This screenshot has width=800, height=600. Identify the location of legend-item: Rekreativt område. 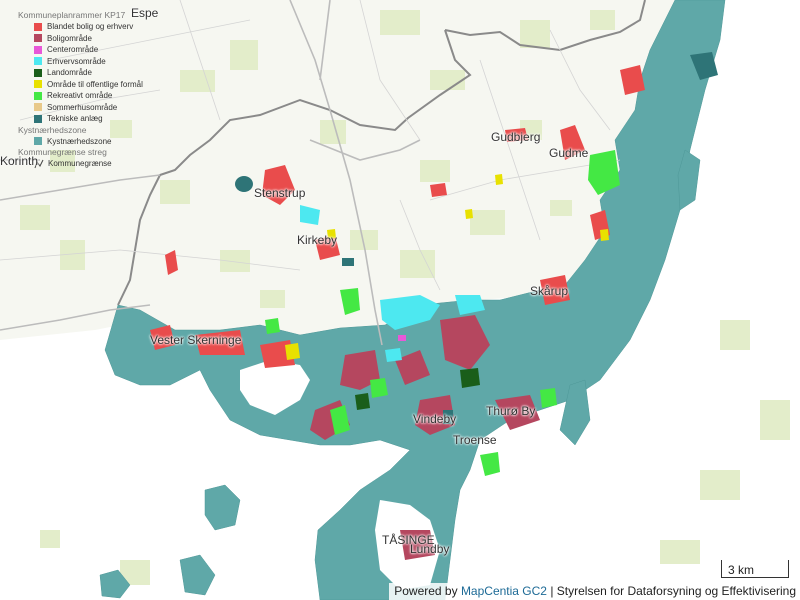
(88, 96).